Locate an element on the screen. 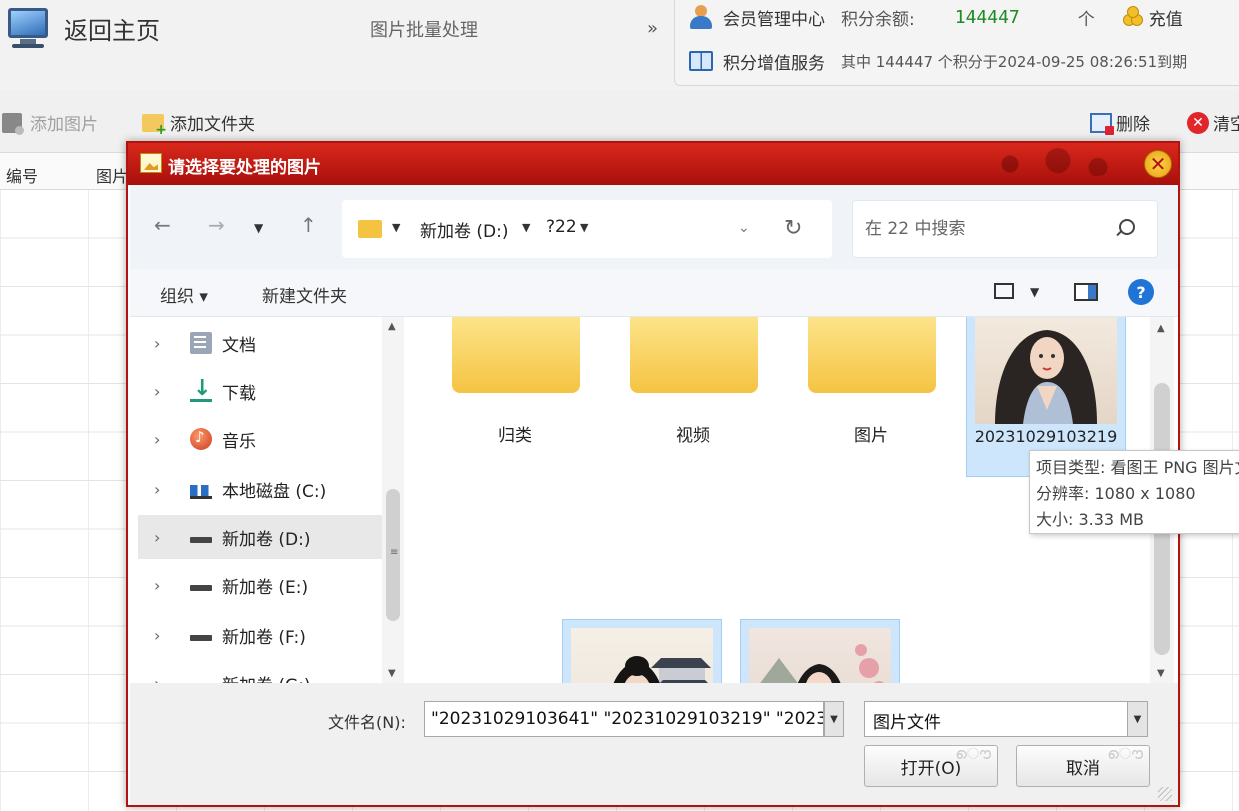  nav-pane-scrollbar: ▲ ≡ ▼ is located at coordinates (393, 500).